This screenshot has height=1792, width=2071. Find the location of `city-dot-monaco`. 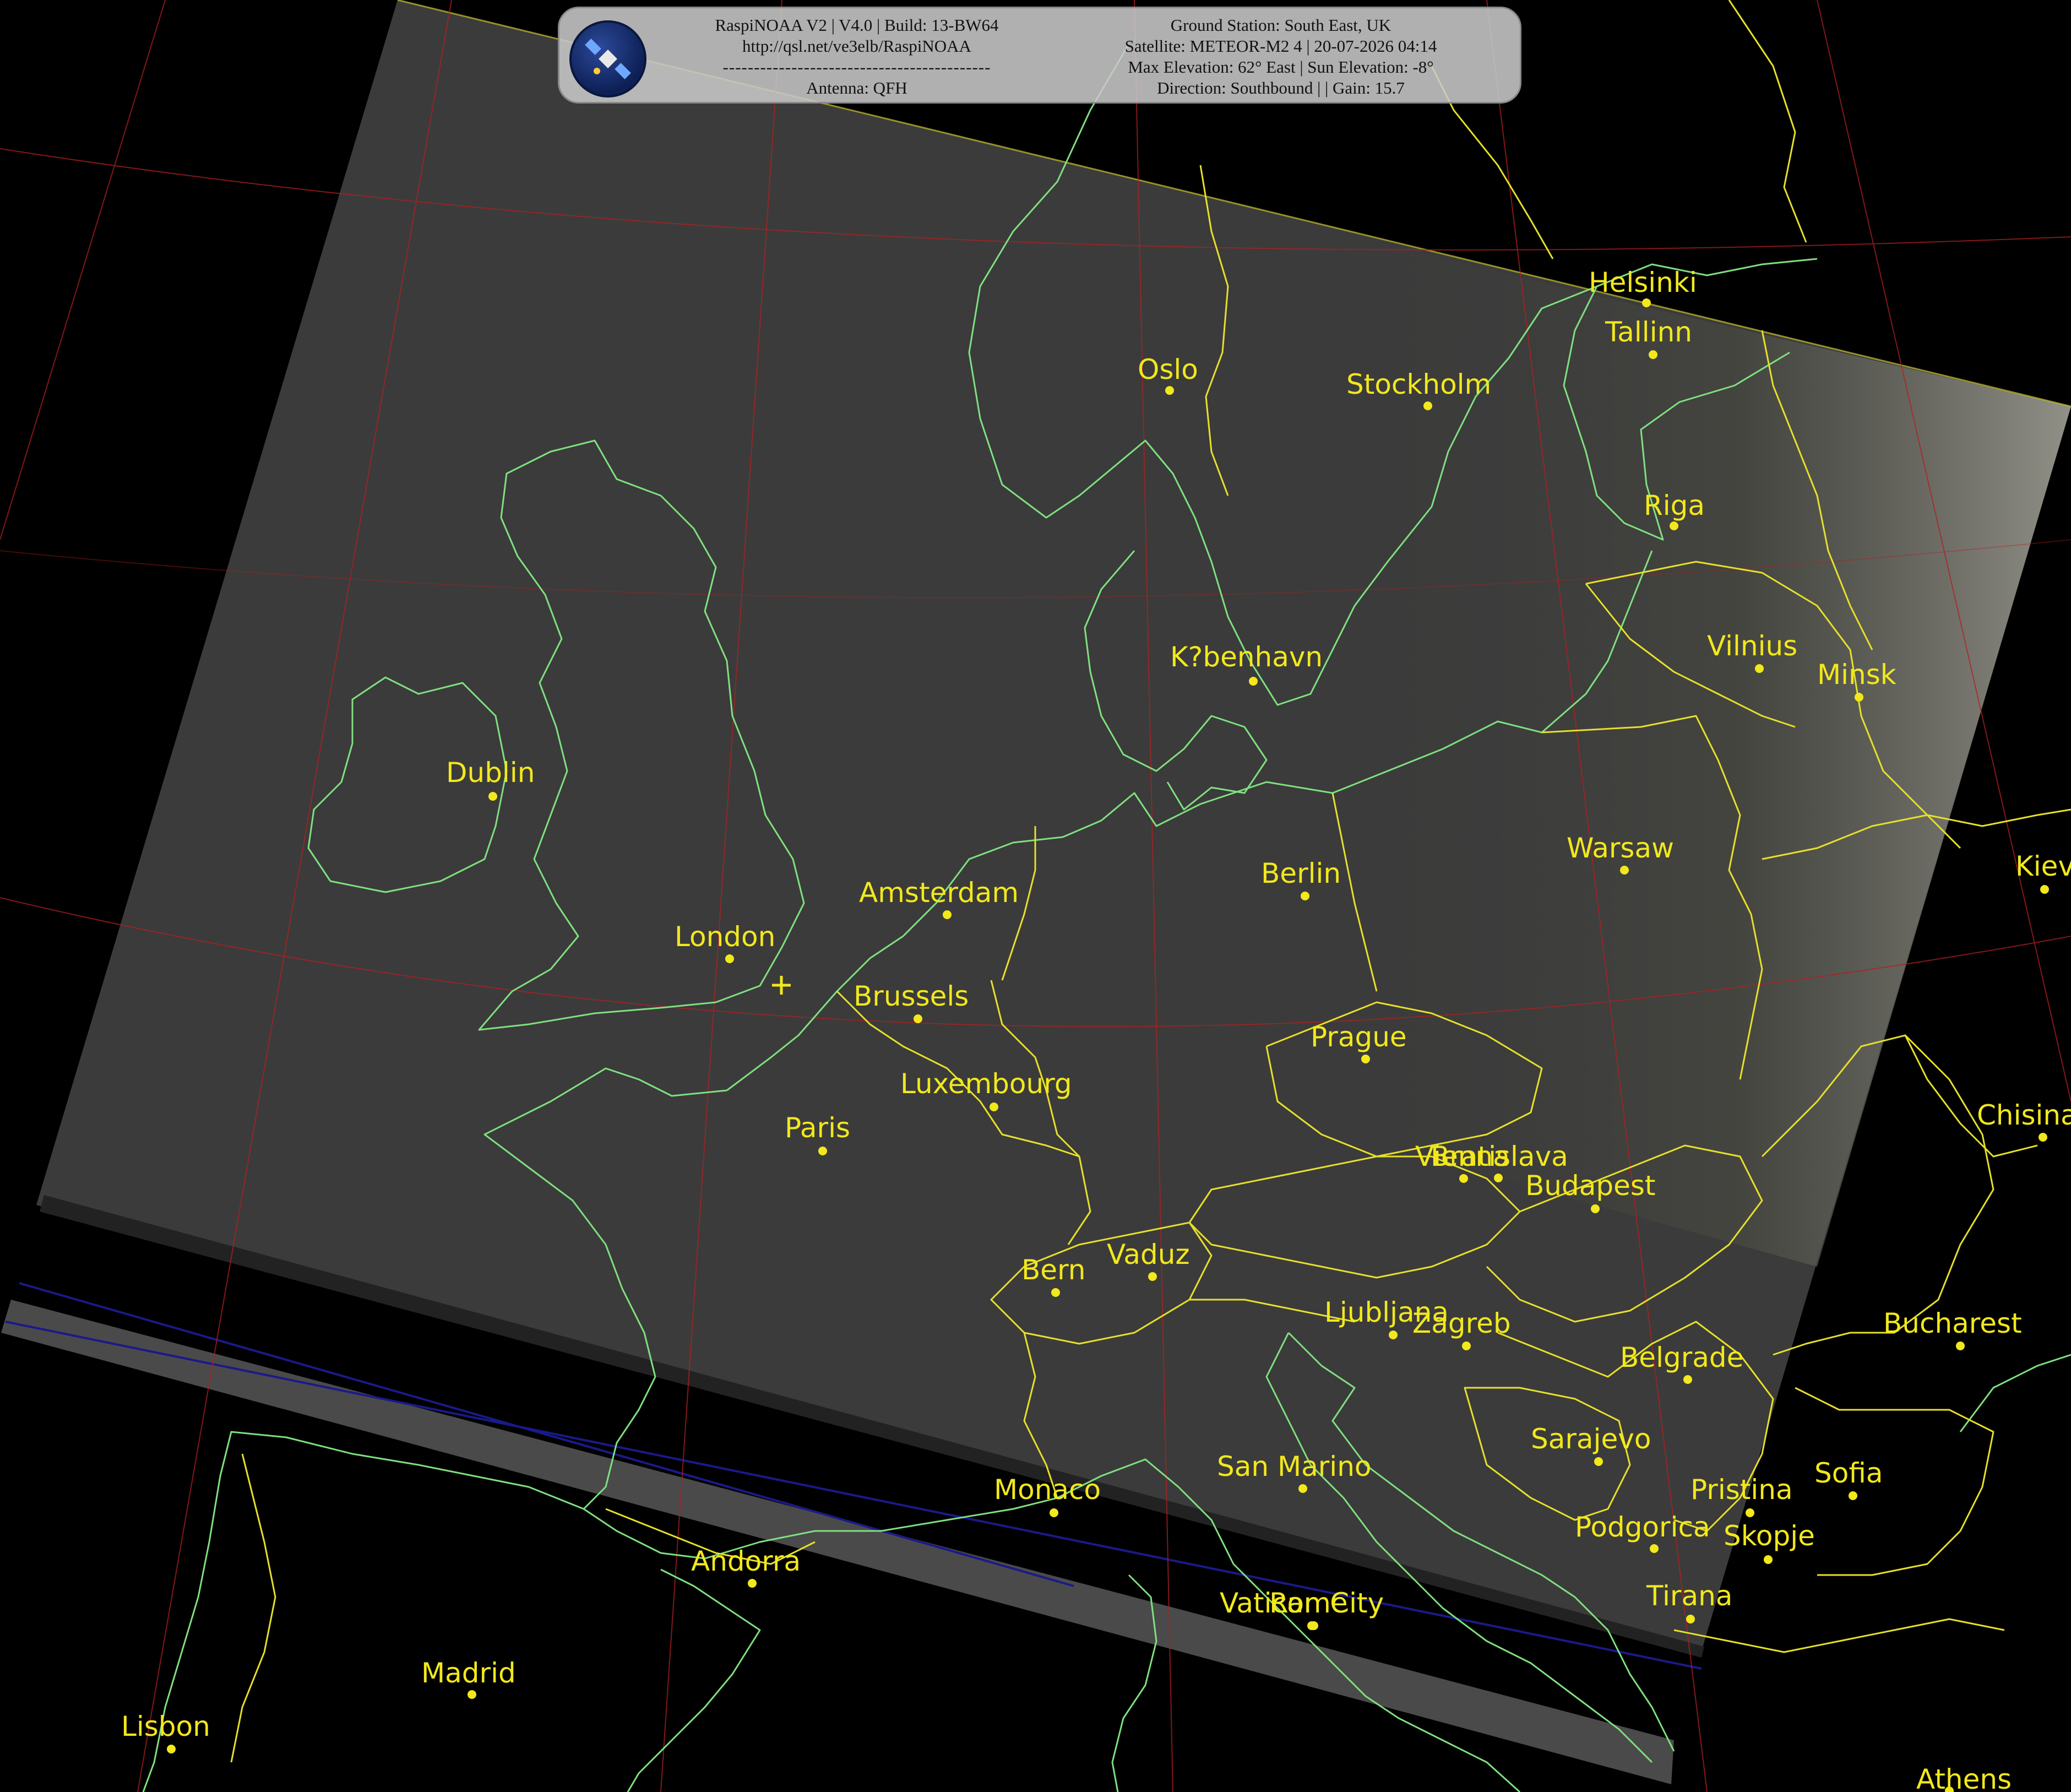

city-dot-monaco is located at coordinates (1054, 1512).